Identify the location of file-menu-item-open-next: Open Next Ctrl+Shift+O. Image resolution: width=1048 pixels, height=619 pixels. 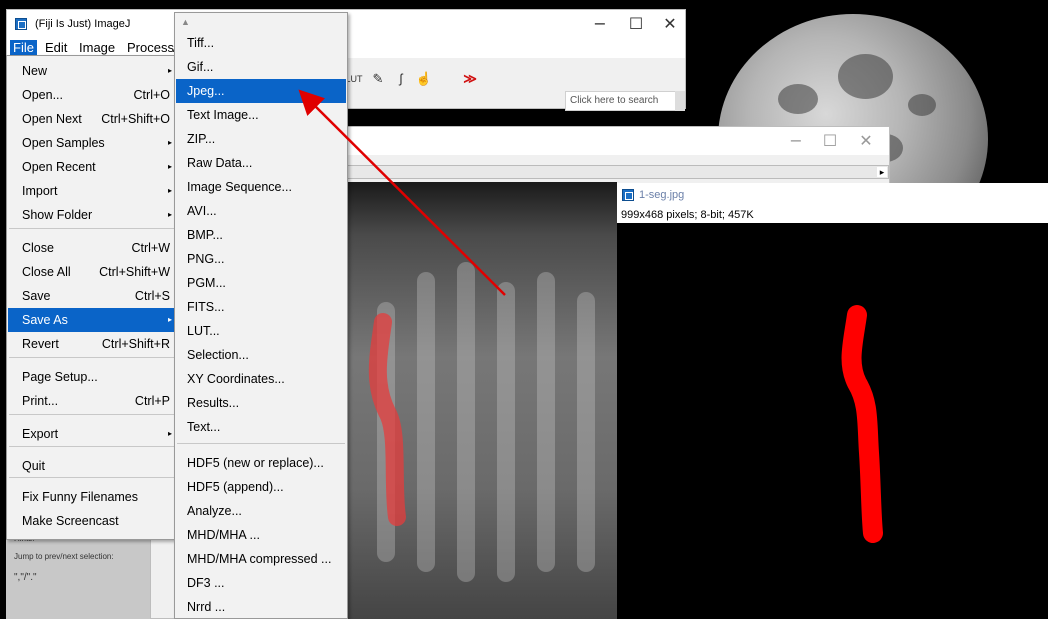
(93, 119).